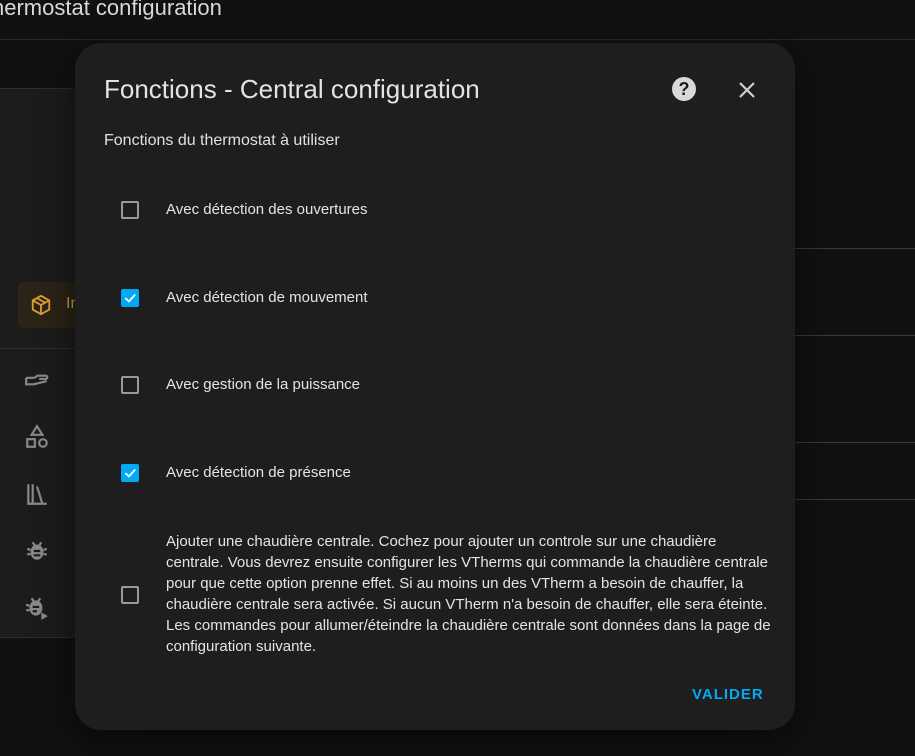 The height and width of the screenshot is (756, 915). Describe the element at coordinates (258, 472) in the screenshot. I see `option-label: Avec détection de présence` at that location.